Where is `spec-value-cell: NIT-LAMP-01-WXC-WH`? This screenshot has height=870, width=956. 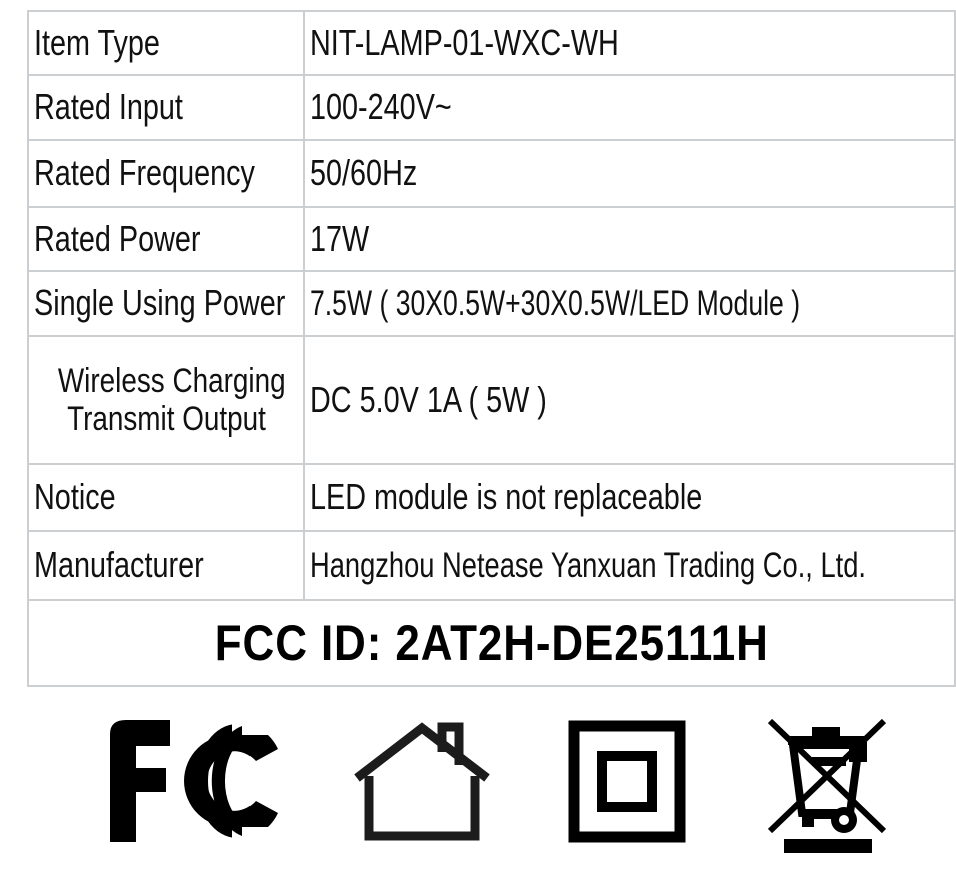
spec-value-cell: NIT-LAMP-01-WXC-WH is located at coordinates (629, 43).